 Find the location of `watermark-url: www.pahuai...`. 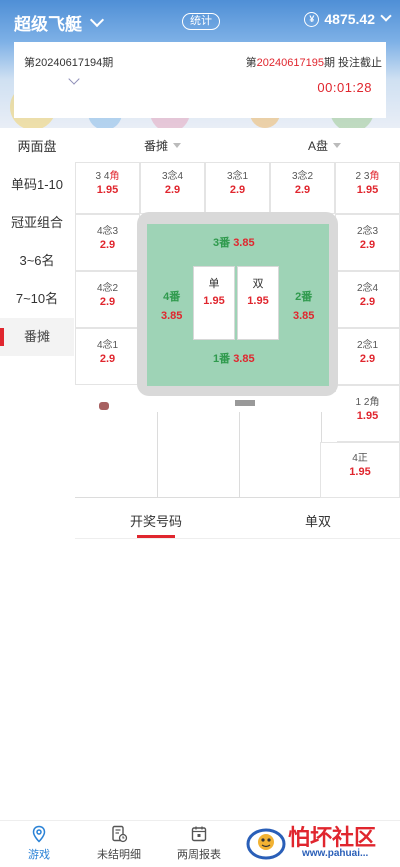

watermark-url: www.pahuai... is located at coordinates (335, 853).